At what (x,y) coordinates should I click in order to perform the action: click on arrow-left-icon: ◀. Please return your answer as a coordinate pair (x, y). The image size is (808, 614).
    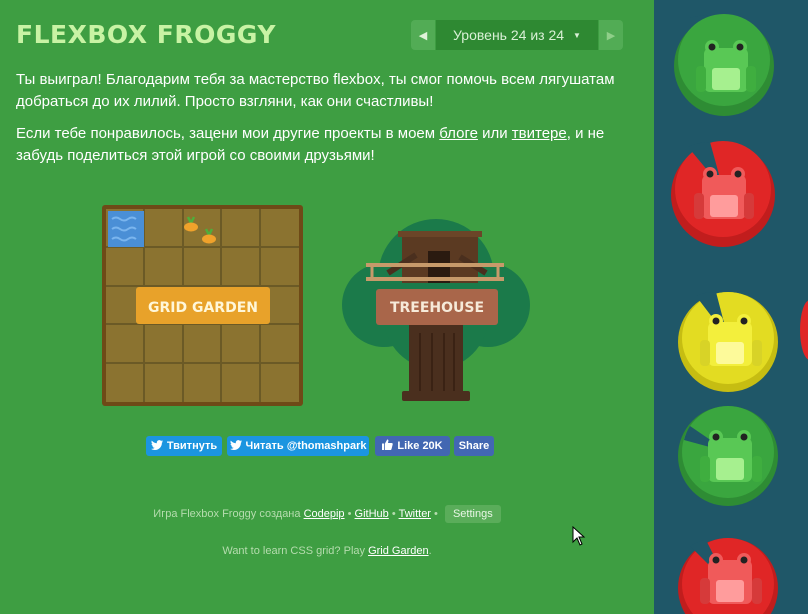
    Looking at the image, I should click on (423, 35).